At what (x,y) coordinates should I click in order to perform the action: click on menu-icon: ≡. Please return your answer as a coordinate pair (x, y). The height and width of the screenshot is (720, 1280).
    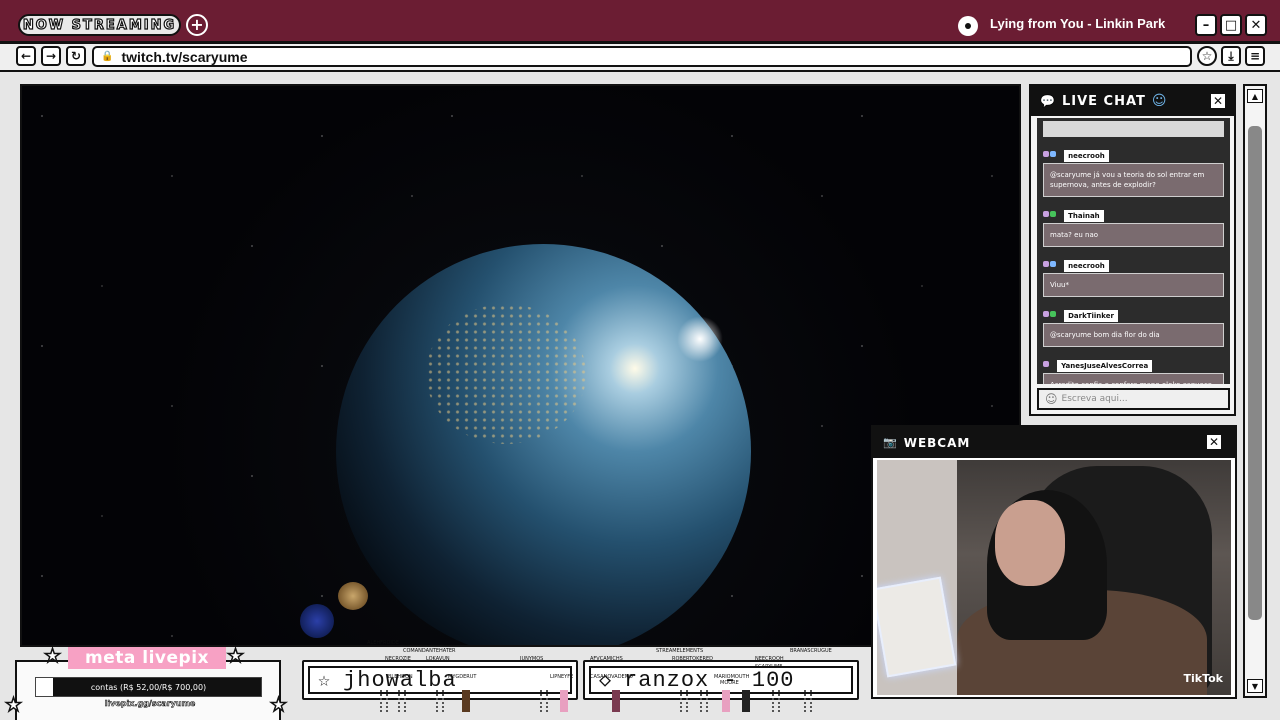
    Looking at the image, I should click on (1255, 56).